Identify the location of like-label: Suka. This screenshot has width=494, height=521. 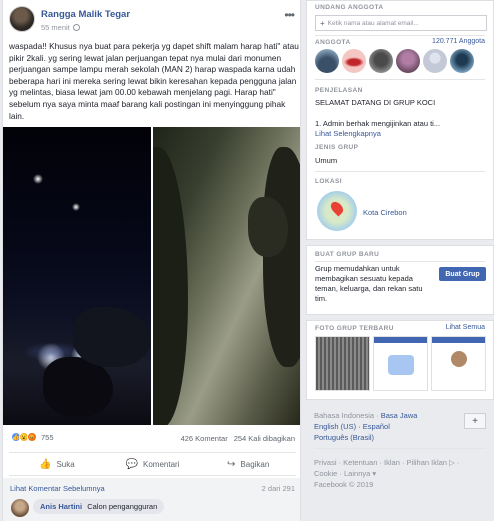
(65, 464).